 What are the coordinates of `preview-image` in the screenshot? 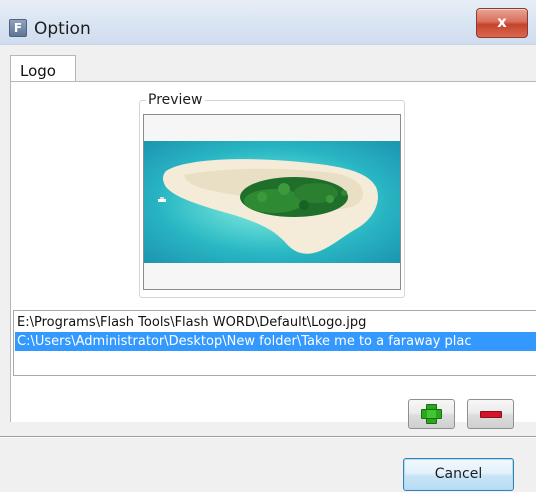 It's located at (272, 202).